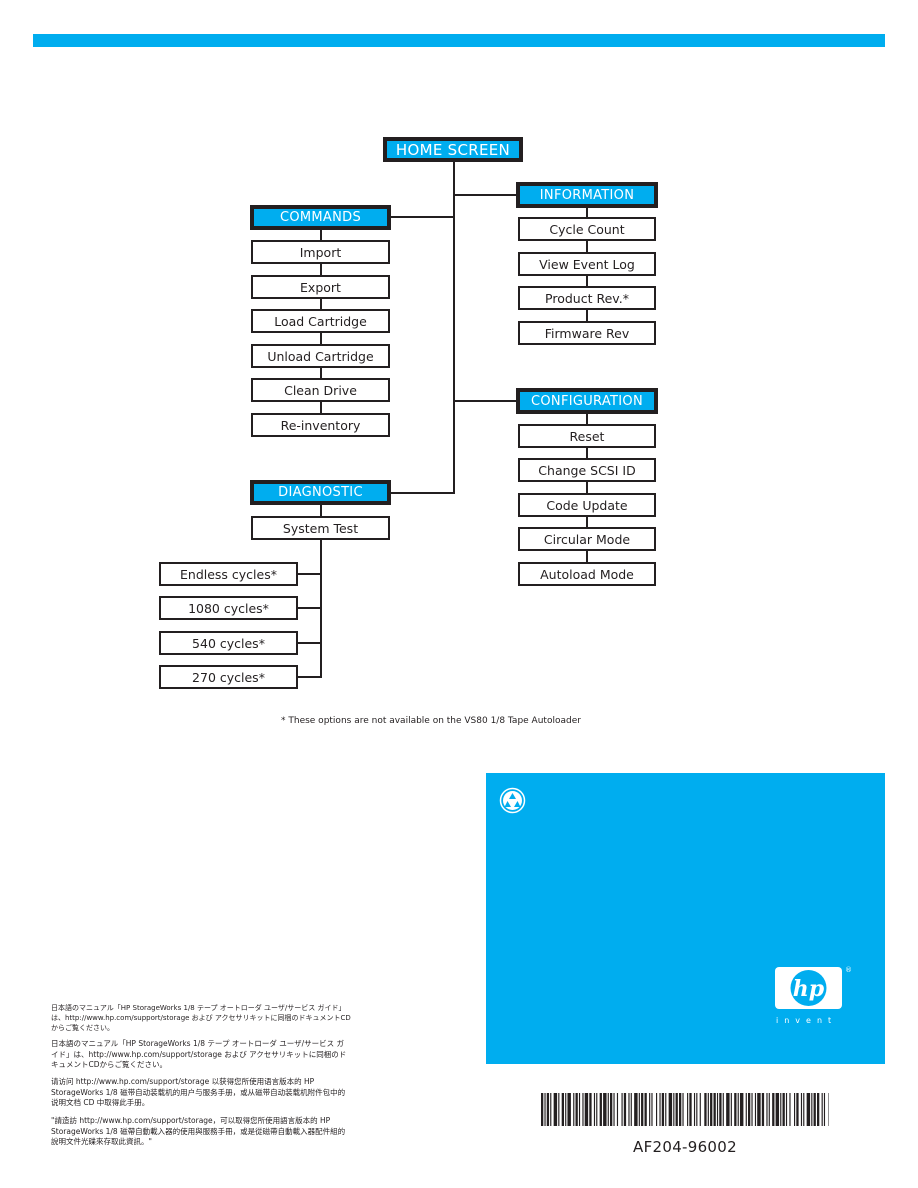 The width and height of the screenshot is (918, 1188). What do you see at coordinates (848, 970) in the screenshot?
I see `registered-mark: ®` at bounding box center [848, 970].